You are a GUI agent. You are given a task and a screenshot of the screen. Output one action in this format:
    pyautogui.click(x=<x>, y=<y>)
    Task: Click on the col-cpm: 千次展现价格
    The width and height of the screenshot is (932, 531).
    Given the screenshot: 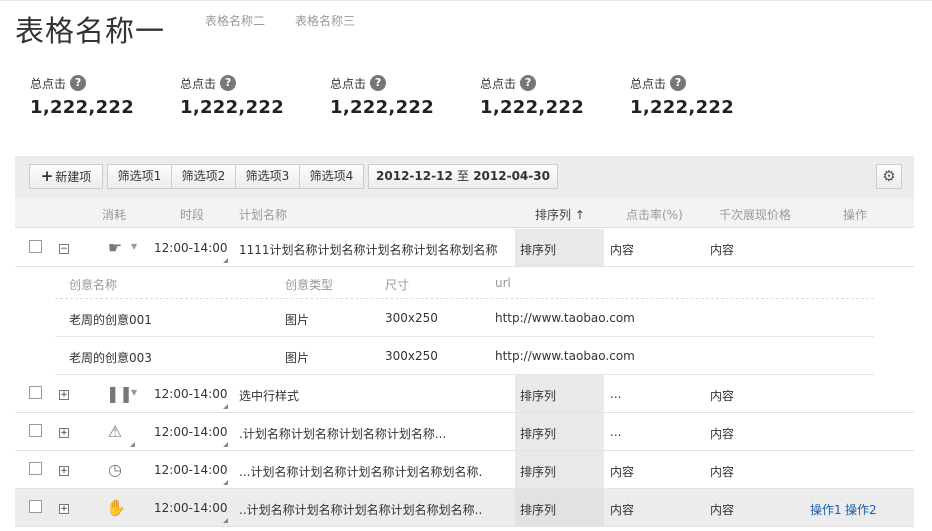 What is the action you would take?
    pyautogui.click(x=755, y=215)
    